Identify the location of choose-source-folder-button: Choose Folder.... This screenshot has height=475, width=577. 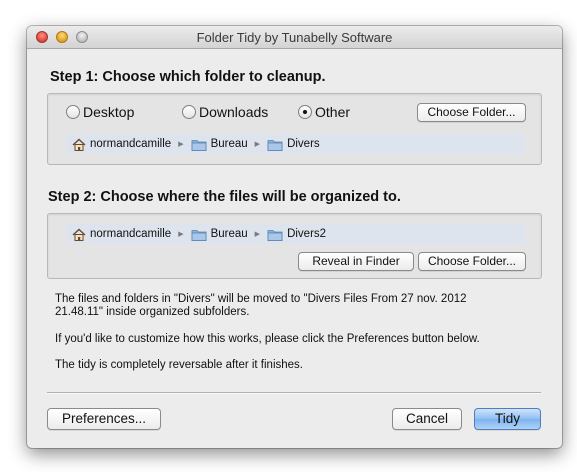
(471, 112).